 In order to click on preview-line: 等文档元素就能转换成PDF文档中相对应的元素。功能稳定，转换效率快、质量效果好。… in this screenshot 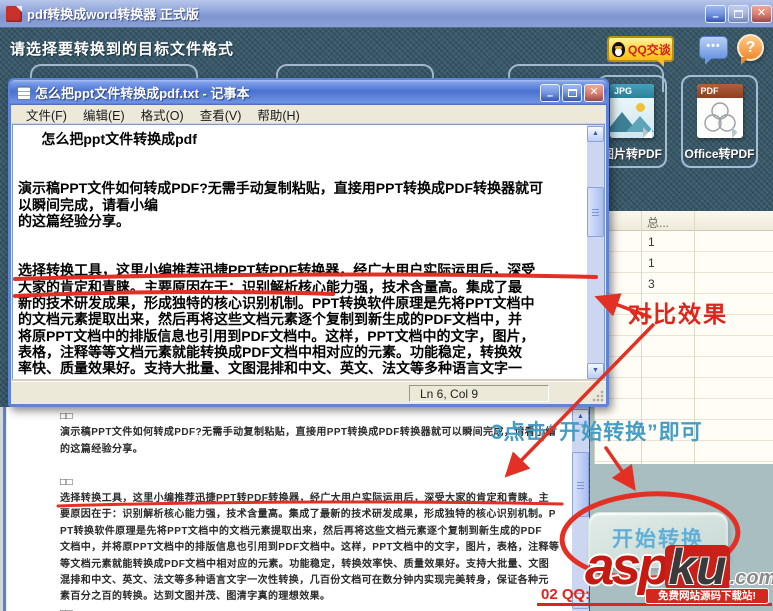, I will do `click(305, 564)`.